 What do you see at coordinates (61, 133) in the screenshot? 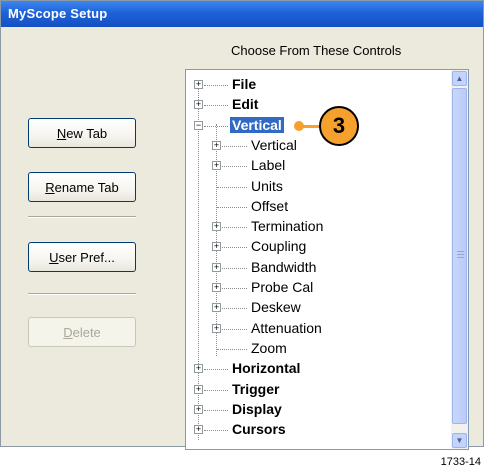
I see `new-tab-mnemonic: N` at bounding box center [61, 133].